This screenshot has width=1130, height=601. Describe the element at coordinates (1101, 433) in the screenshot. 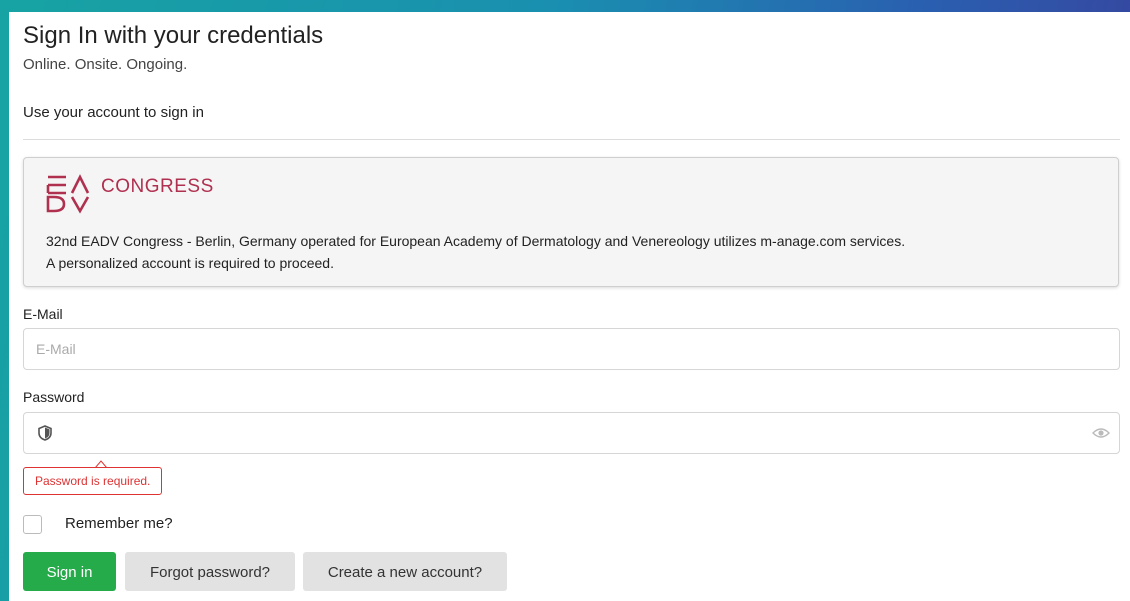

I see `show-password-icon` at that location.